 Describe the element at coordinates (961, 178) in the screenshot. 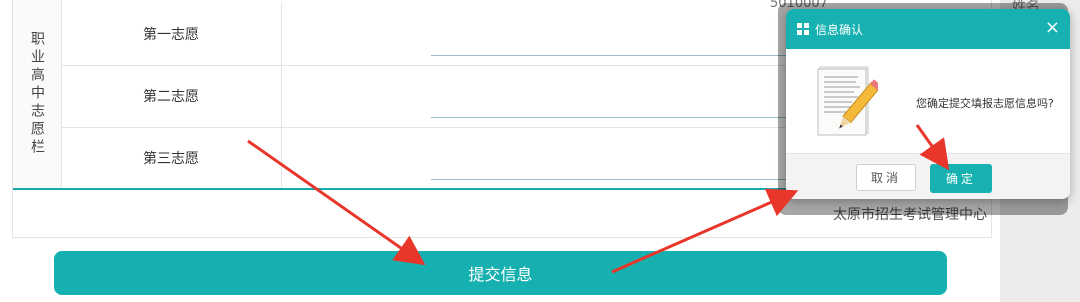

I see `confirm-button: 确定` at that location.